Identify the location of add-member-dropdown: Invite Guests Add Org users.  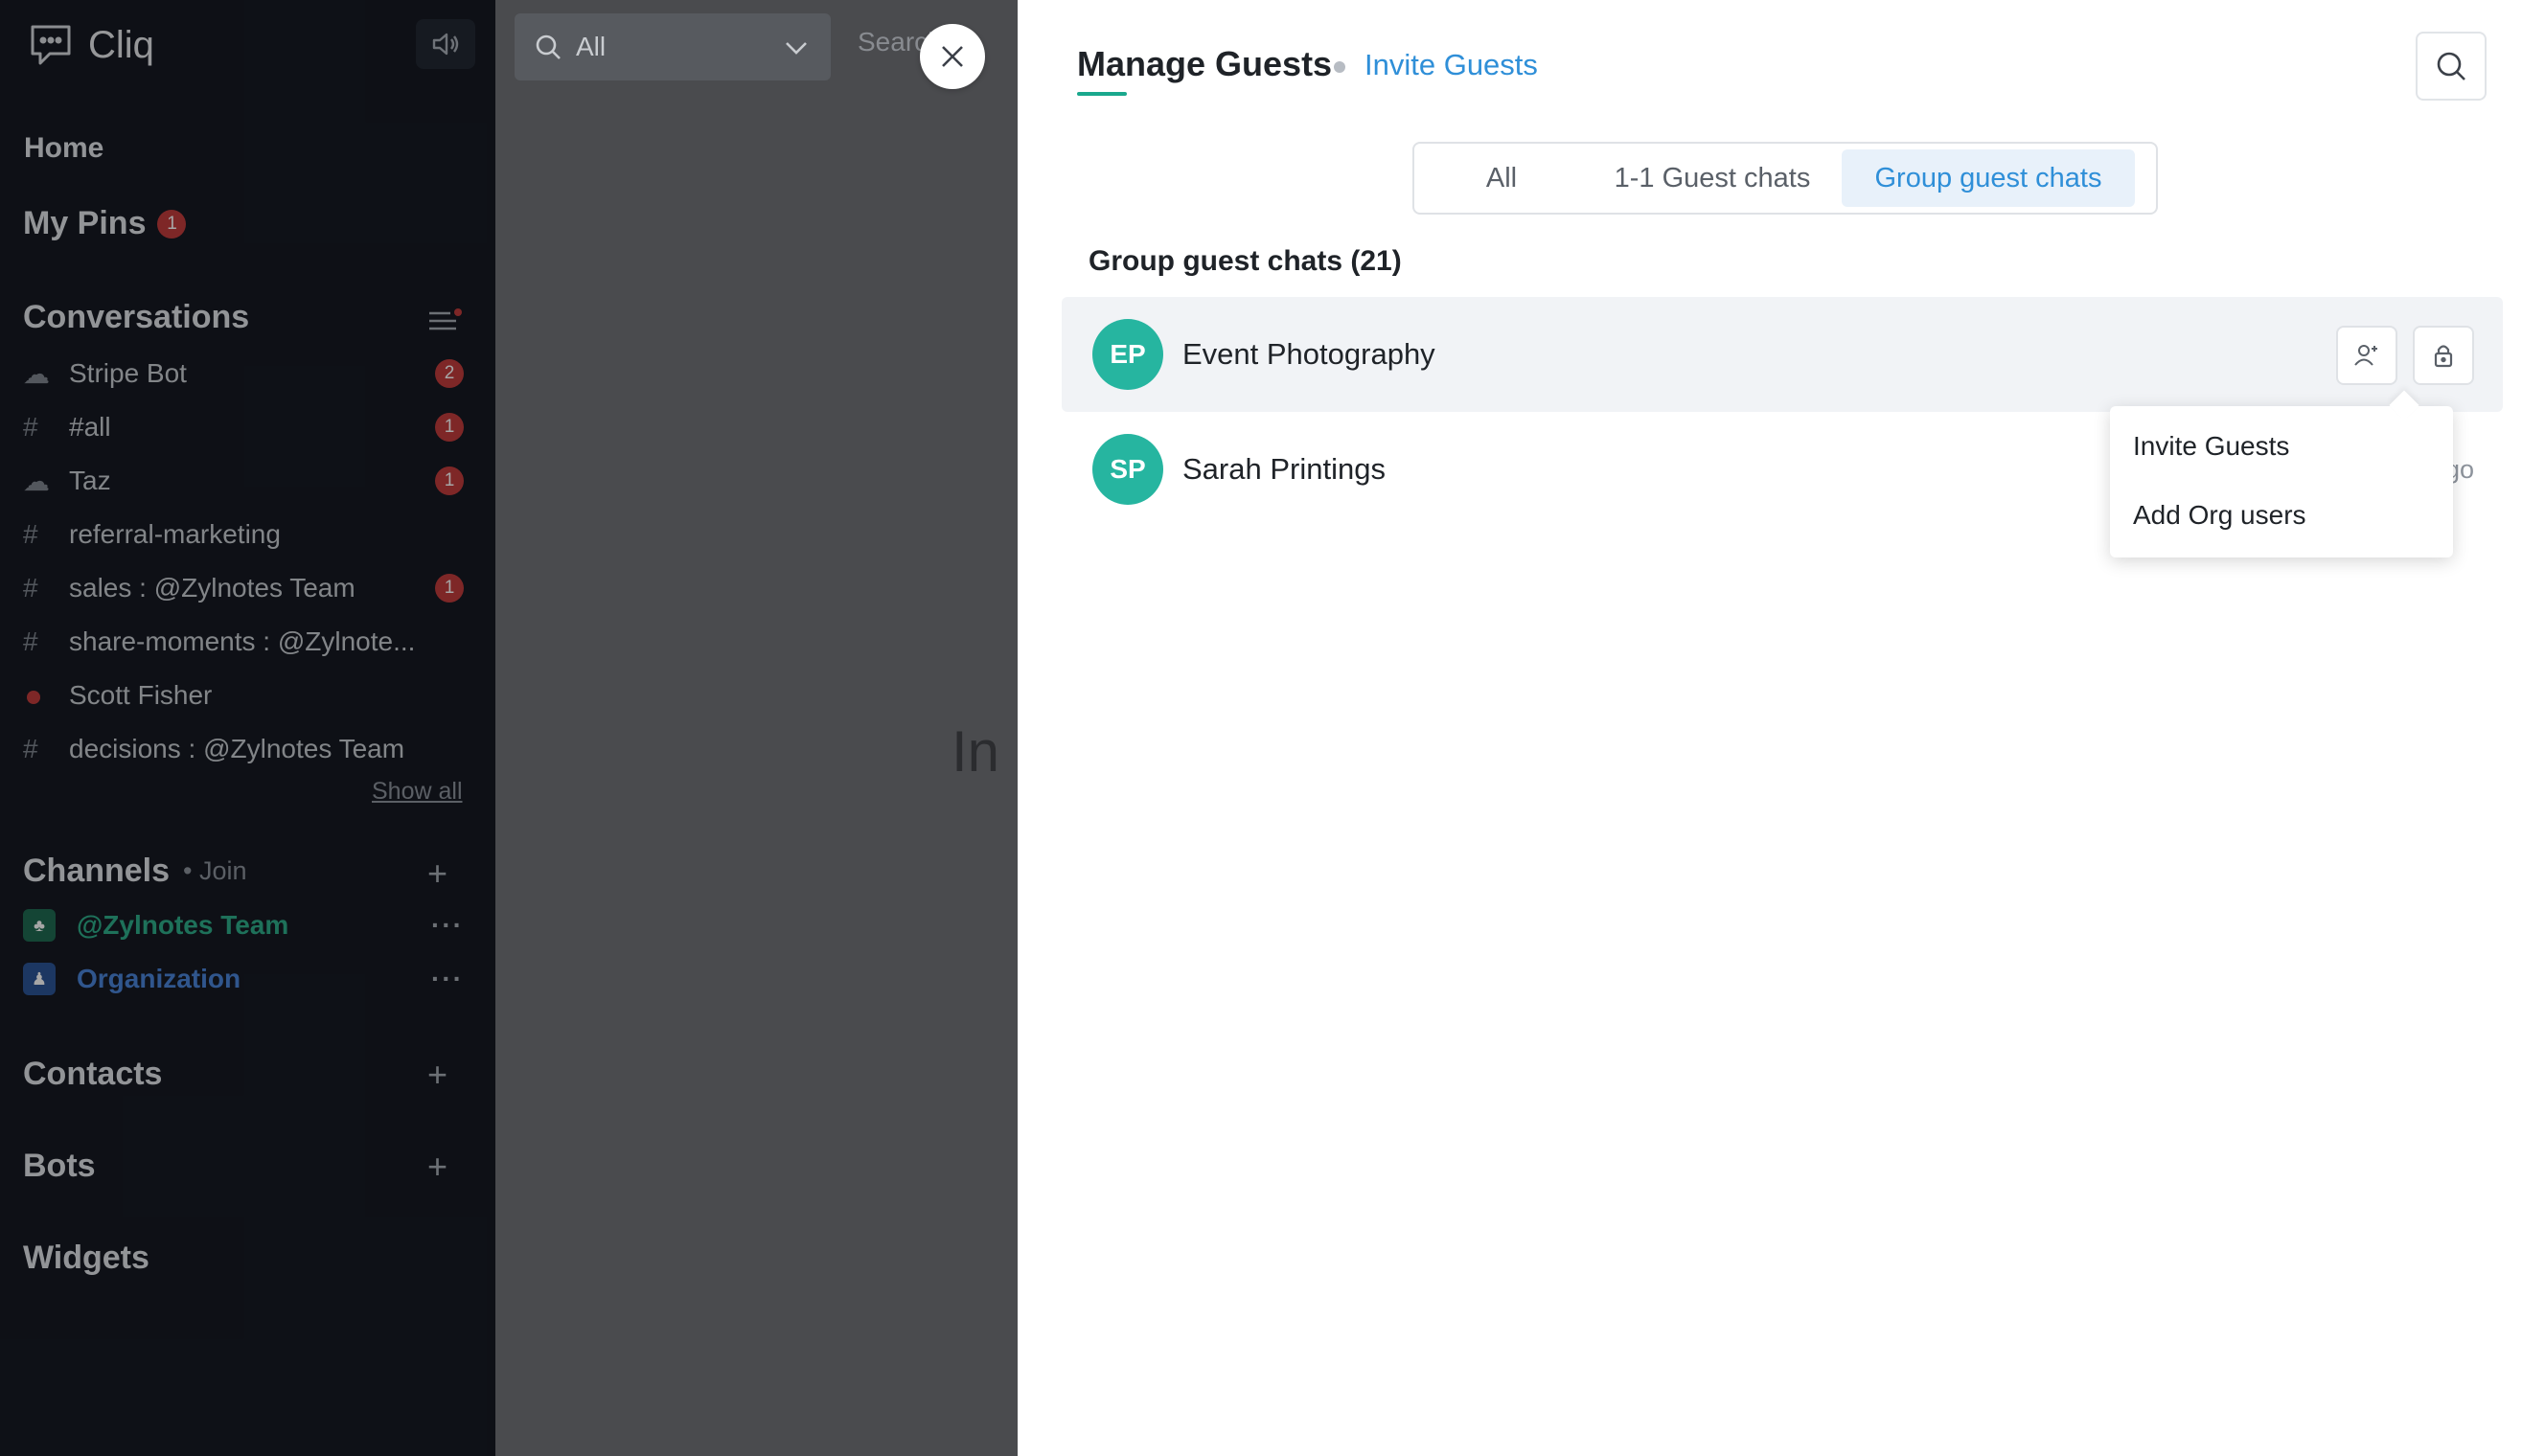
(2281, 482).